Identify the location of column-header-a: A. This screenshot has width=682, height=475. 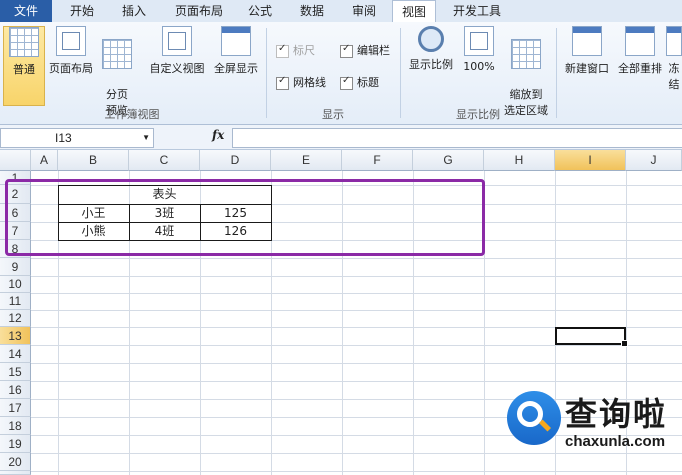
(44, 160).